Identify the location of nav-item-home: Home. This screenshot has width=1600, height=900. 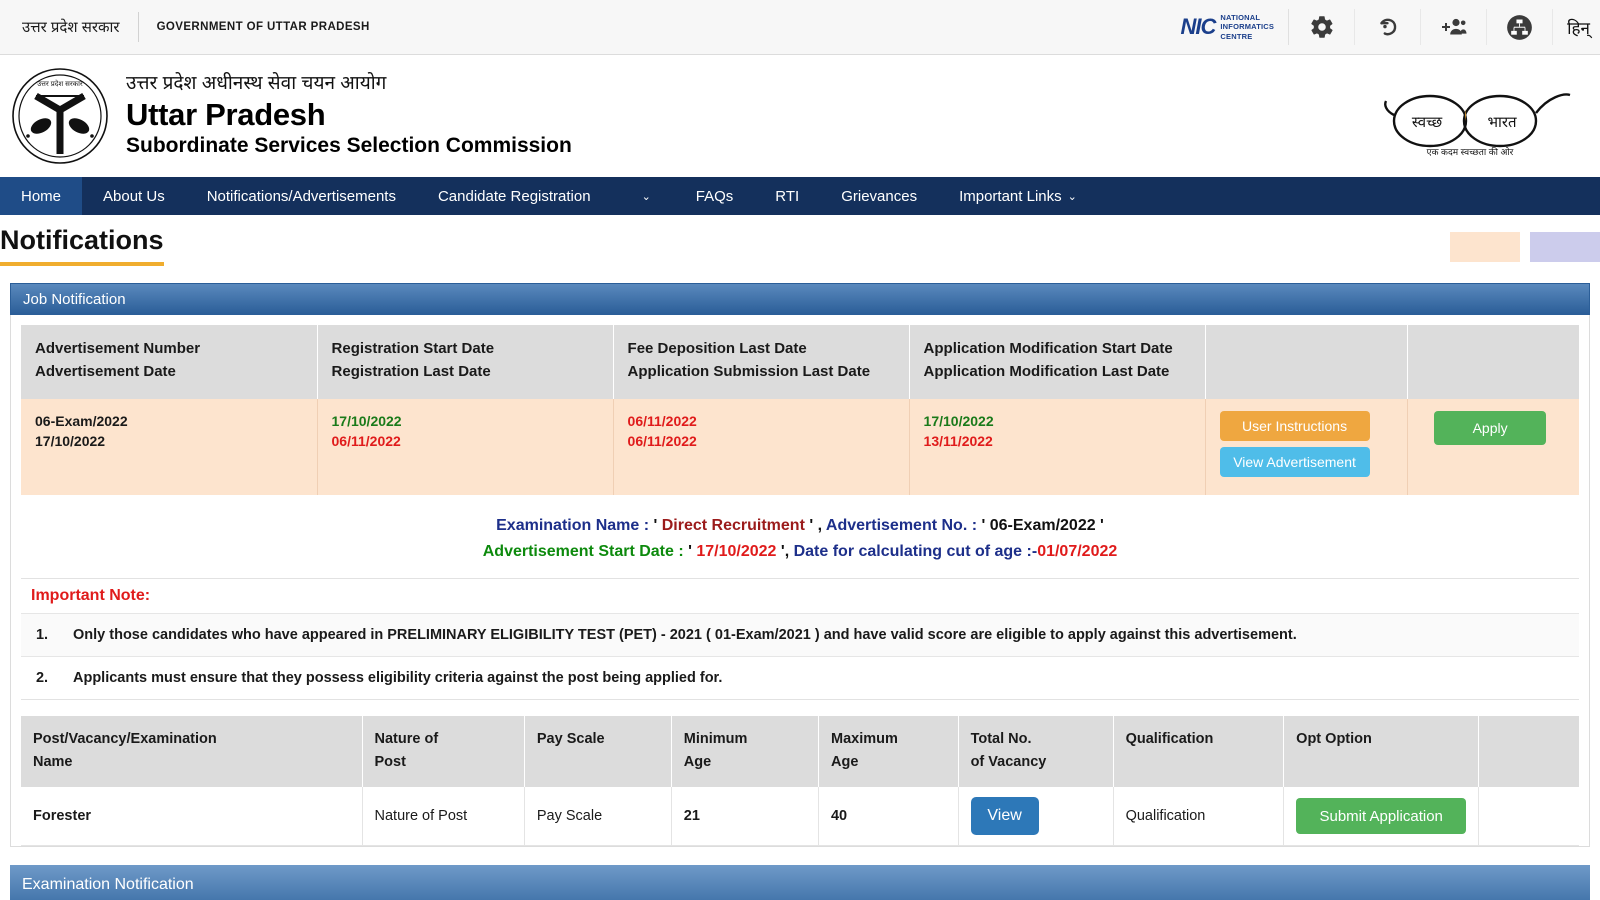
(41, 196).